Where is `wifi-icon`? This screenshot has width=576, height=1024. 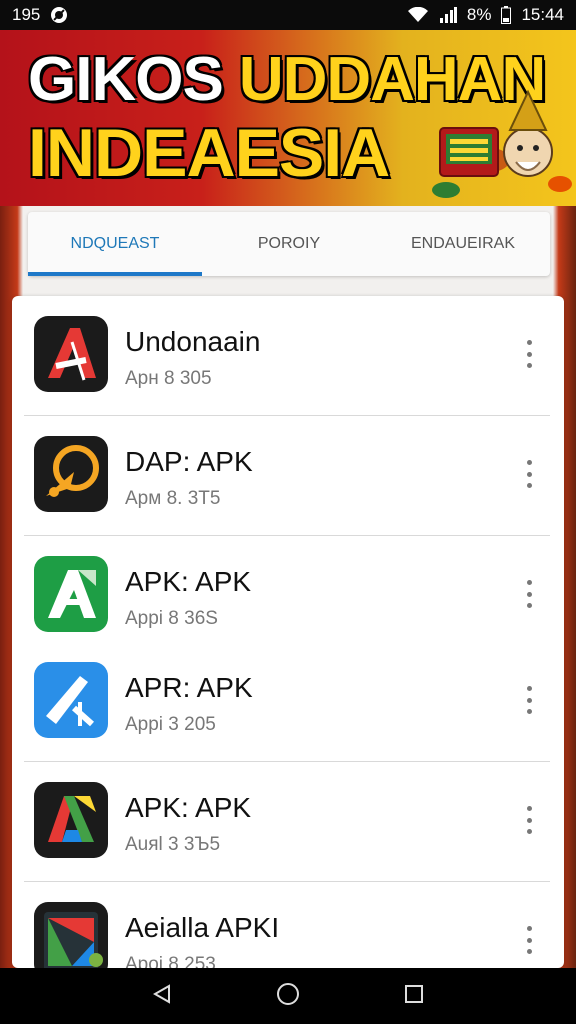 wifi-icon is located at coordinates (418, 15).